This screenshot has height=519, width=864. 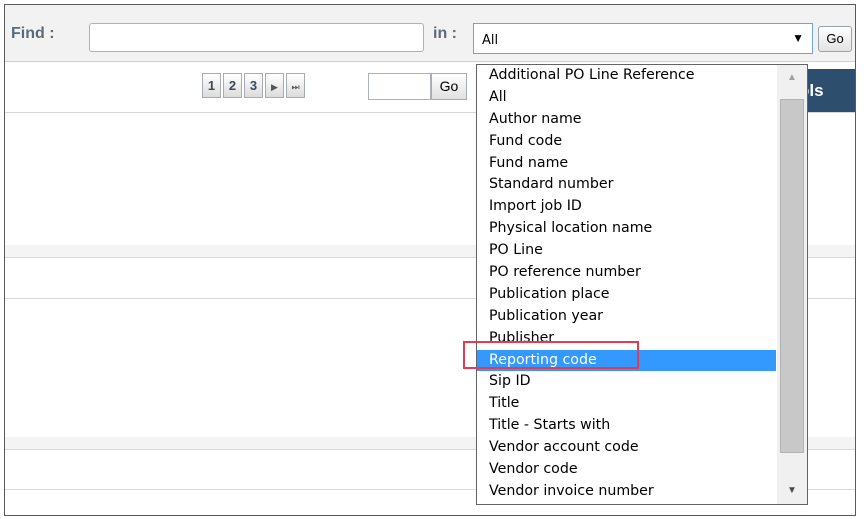 What do you see at coordinates (792, 491) in the screenshot?
I see `scroll-down-icon: ▼` at bounding box center [792, 491].